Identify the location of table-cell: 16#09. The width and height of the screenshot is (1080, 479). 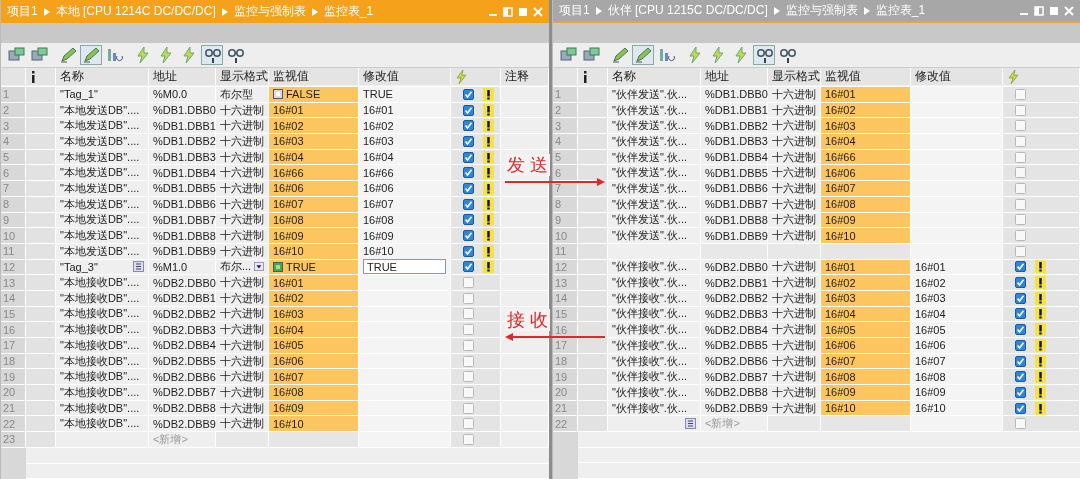
(866, 393).